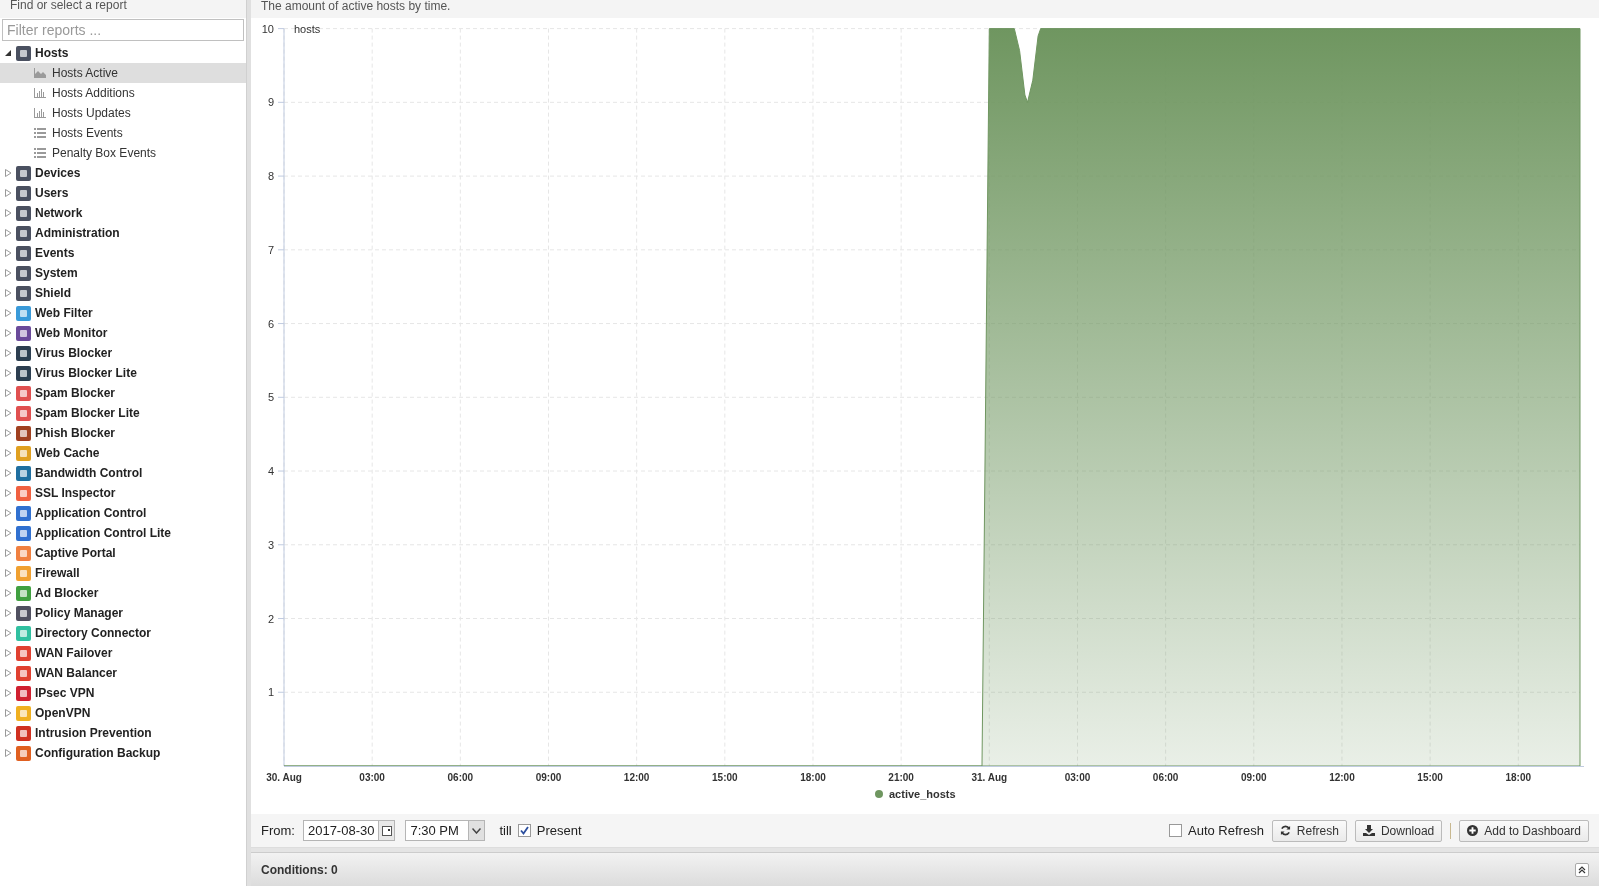 Image resolution: width=1599 pixels, height=886 pixels. Describe the element at coordinates (40, 73) in the screenshot. I see `area-chart-icon` at that location.